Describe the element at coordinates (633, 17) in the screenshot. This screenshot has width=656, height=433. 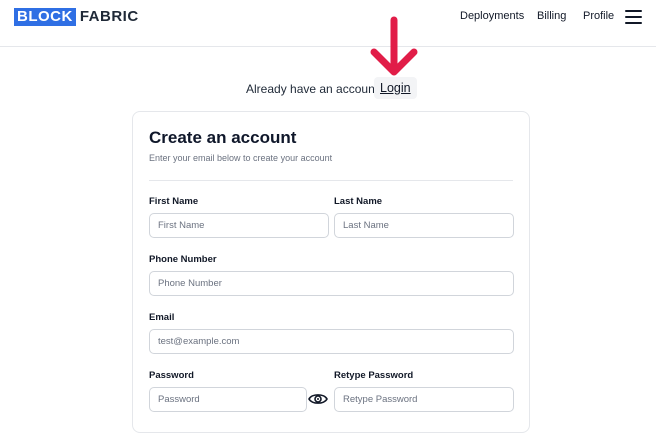
I see `hamburger-menu-icon` at that location.